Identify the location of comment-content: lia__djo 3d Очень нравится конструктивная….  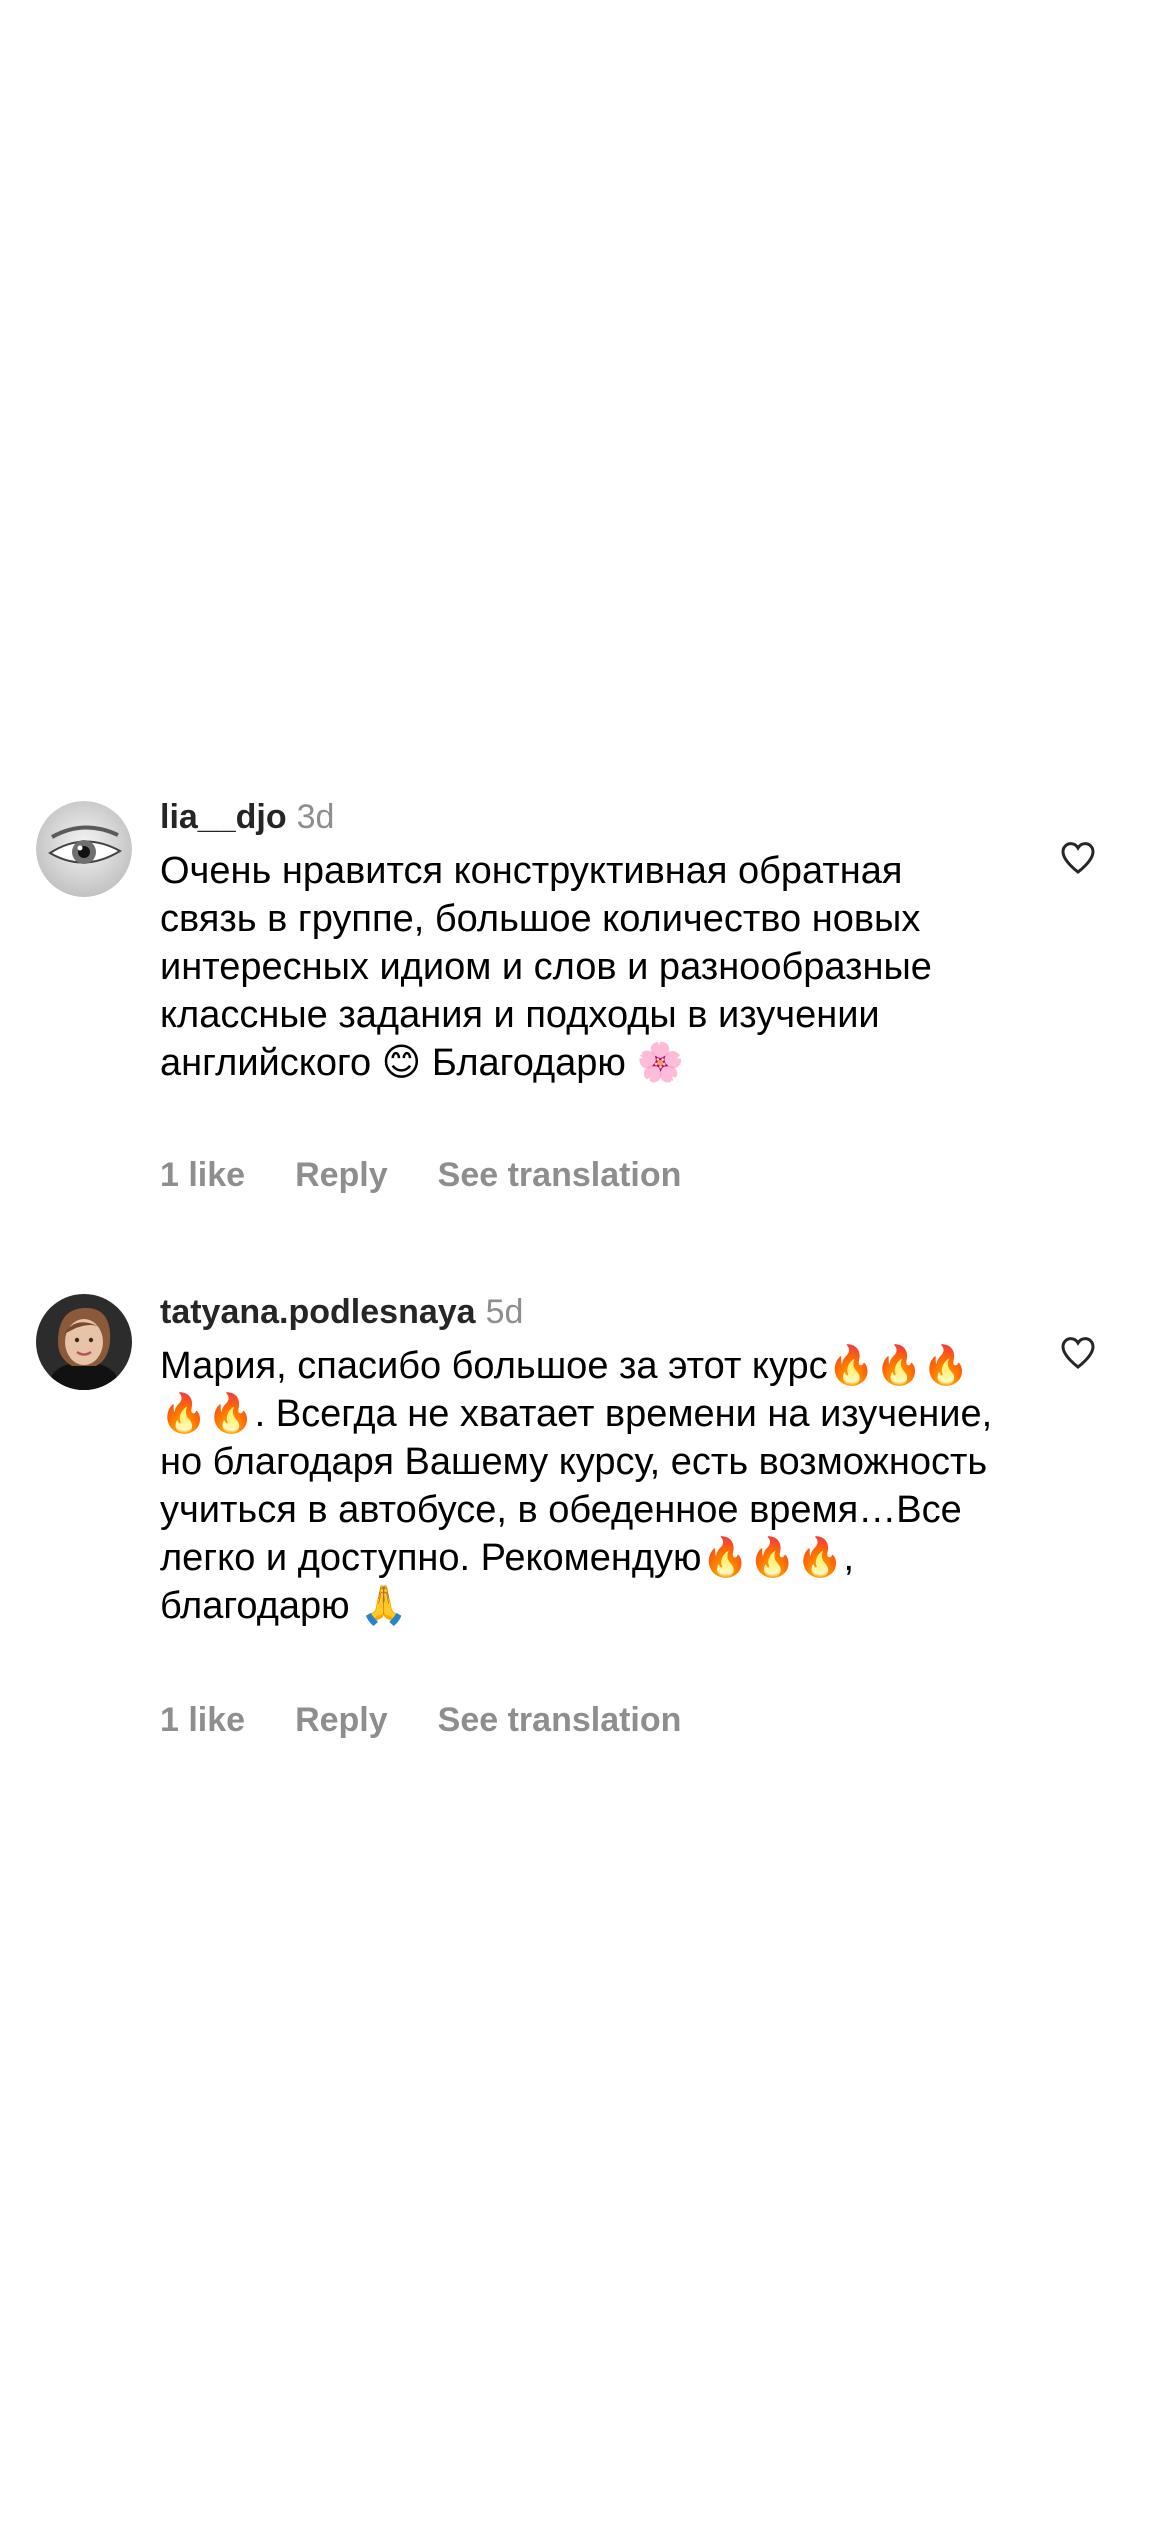
(580, 941).